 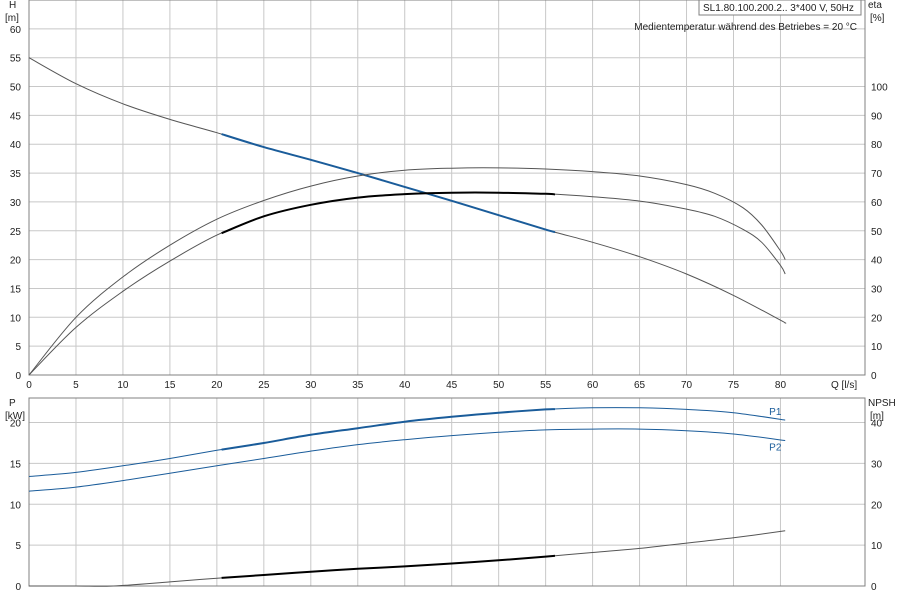 I want to click on x-tick-label: 5, so click(x=76, y=385).